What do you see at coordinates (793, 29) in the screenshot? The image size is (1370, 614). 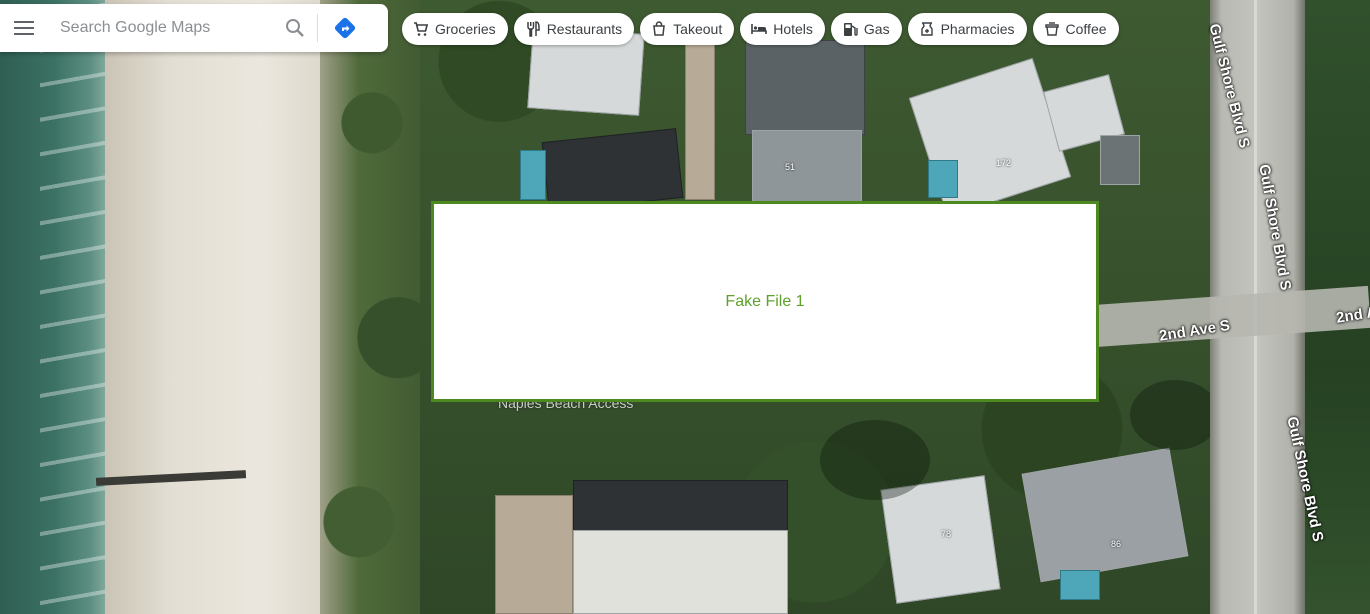 I see `chip-label: Hotels` at bounding box center [793, 29].